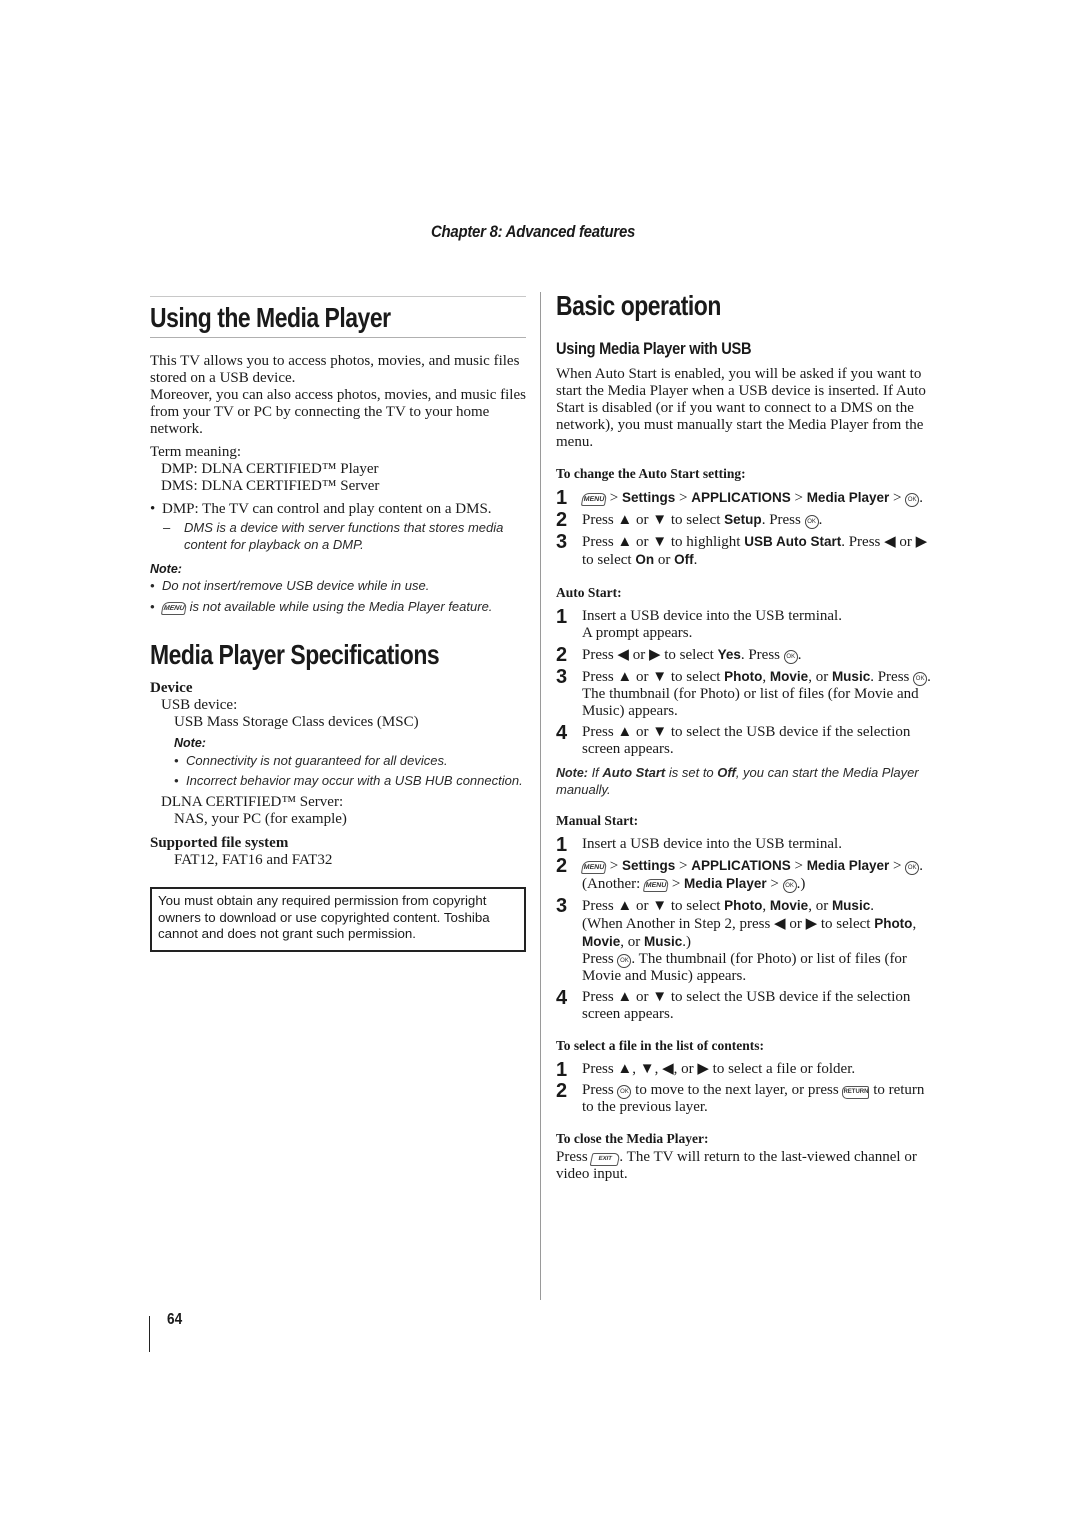 The image size is (1080, 1528). What do you see at coordinates (684, 559) in the screenshot?
I see `step-emphasis: Off` at bounding box center [684, 559].